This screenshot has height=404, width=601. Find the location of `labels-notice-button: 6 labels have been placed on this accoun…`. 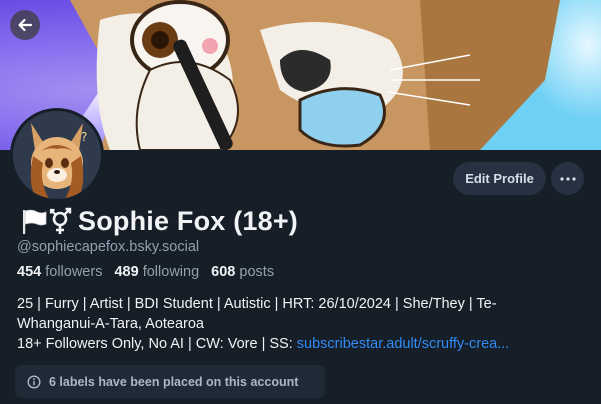

labels-notice-button: 6 labels have been placed on this accoun… is located at coordinates (170, 381).